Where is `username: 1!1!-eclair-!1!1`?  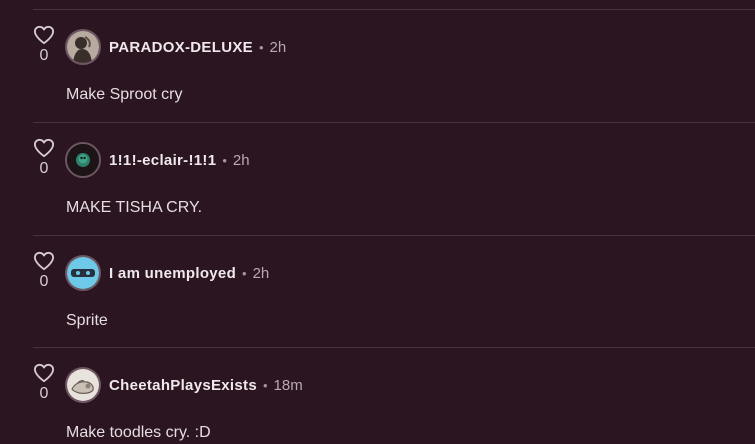 username: 1!1!-eclair-!1!1 is located at coordinates (162, 160).